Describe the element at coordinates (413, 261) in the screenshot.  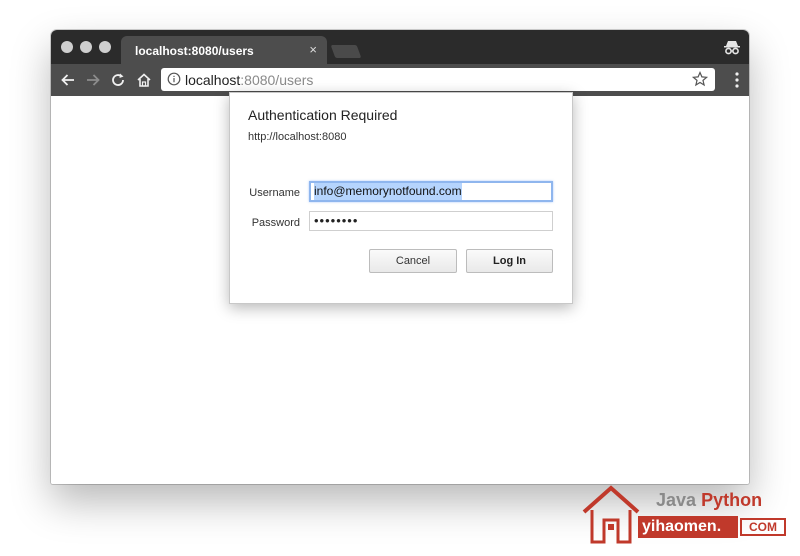
I see `cancel-button: Cancel` at that location.